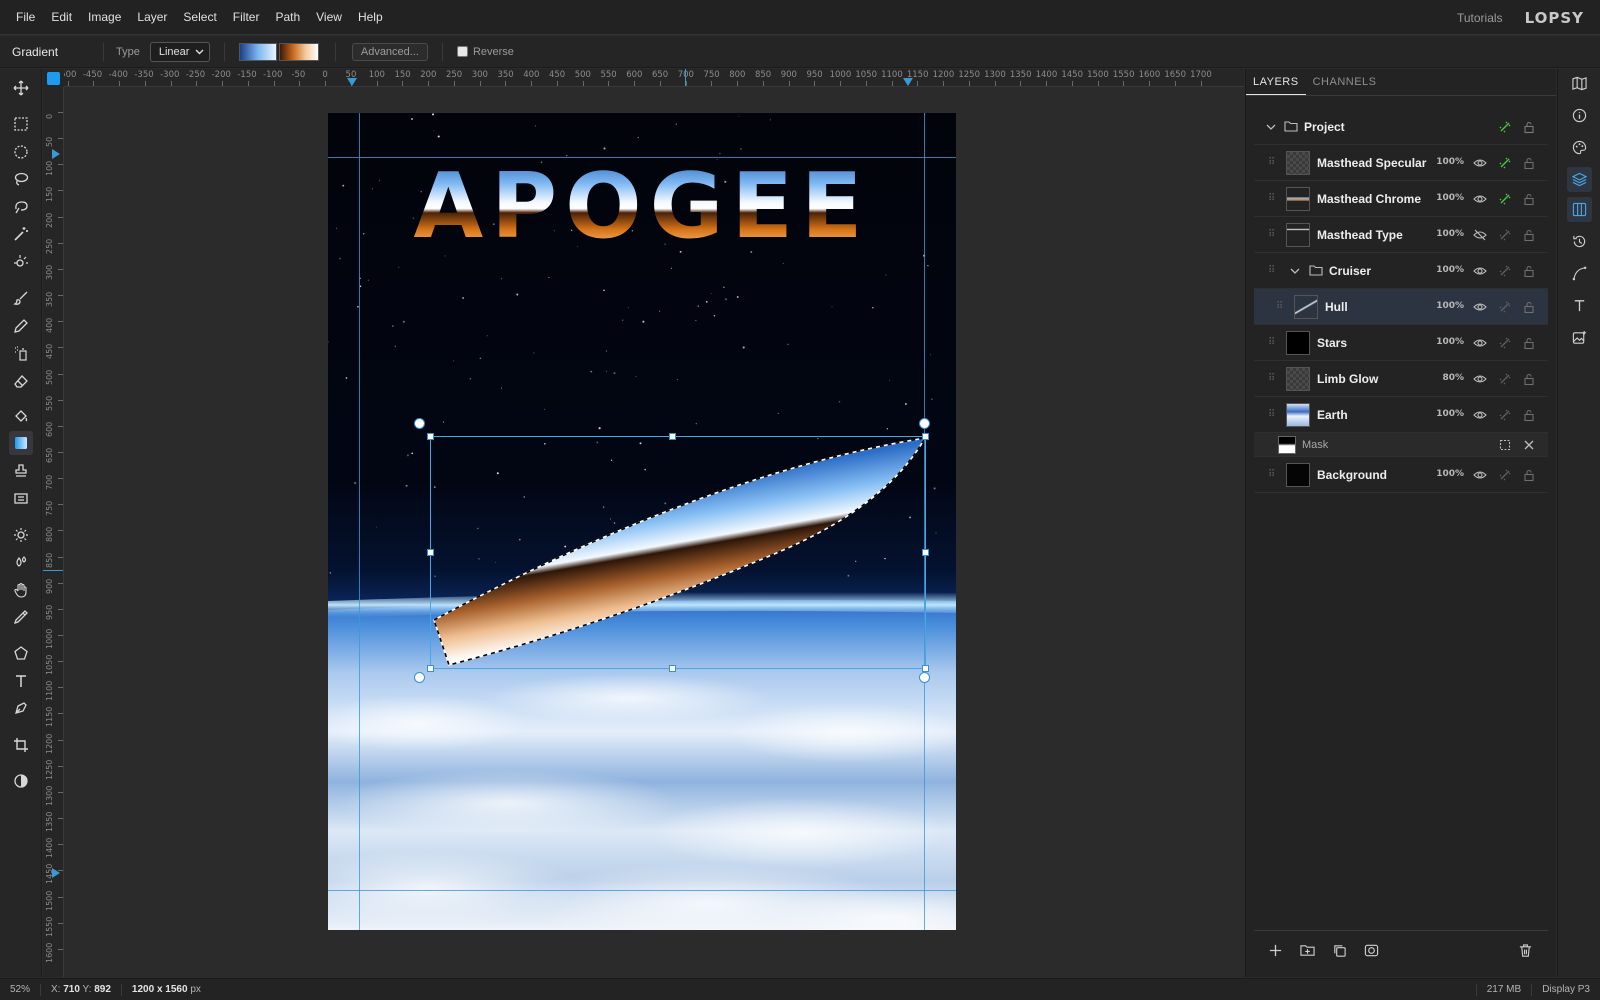 The width and height of the screenshot is (1600, 1000). Describe the element at coordinates (21, 416) in the screenshot. I see `fill-tool` at that location.